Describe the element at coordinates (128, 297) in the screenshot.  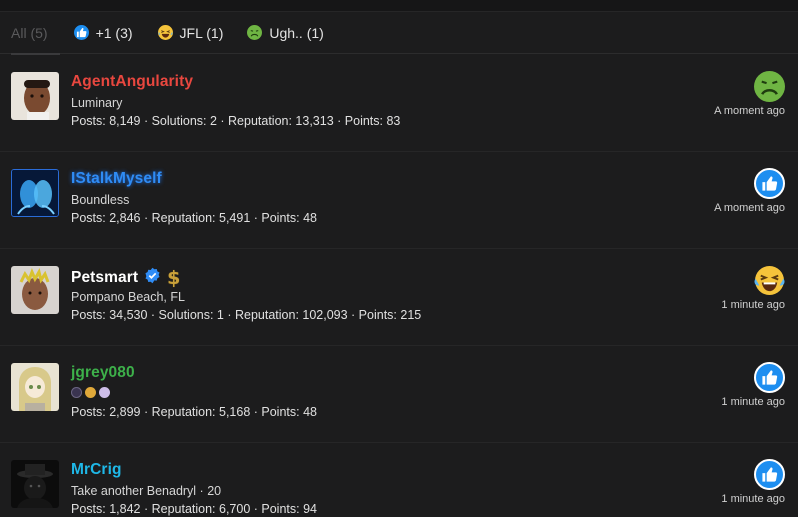
I see `user-location: Pompano Beach, FL` at that location.